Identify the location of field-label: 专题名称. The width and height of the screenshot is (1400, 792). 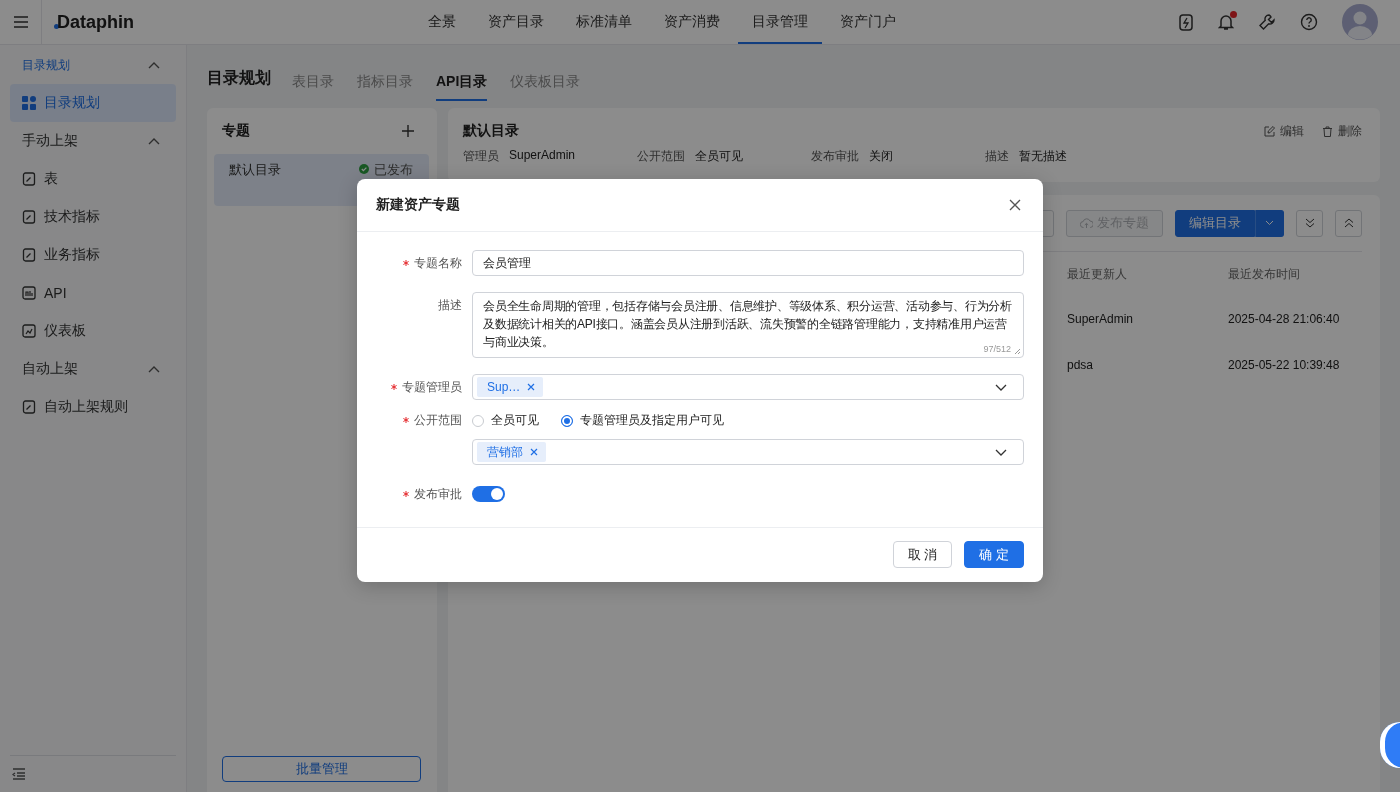
(409, 263).